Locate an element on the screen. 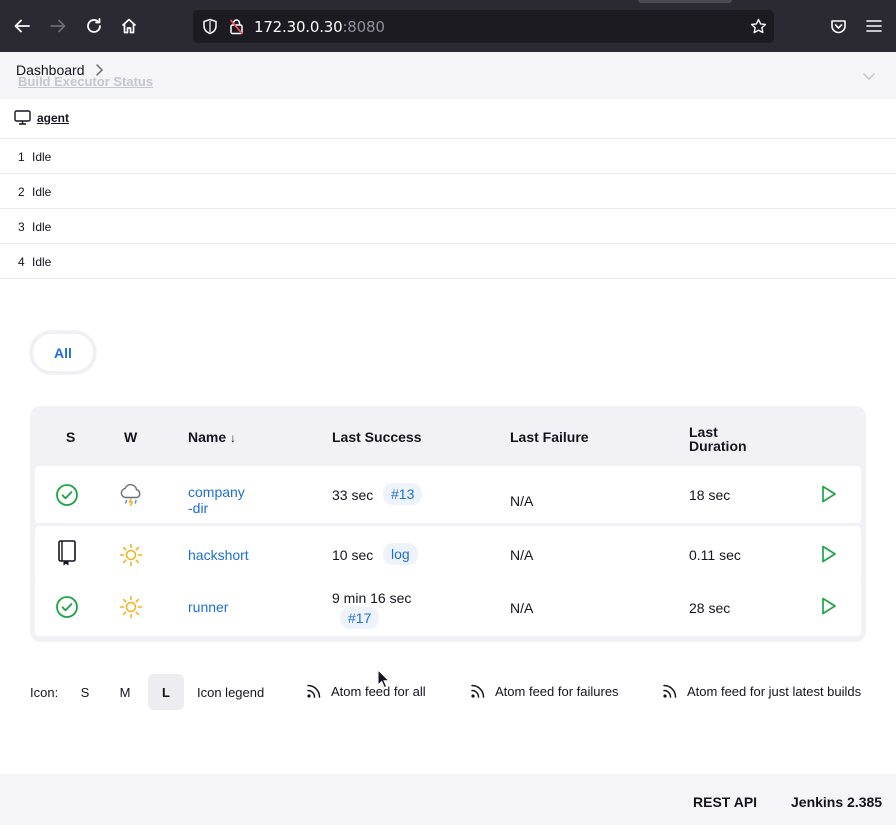  computer-icon is located at coordinates (22, 117).